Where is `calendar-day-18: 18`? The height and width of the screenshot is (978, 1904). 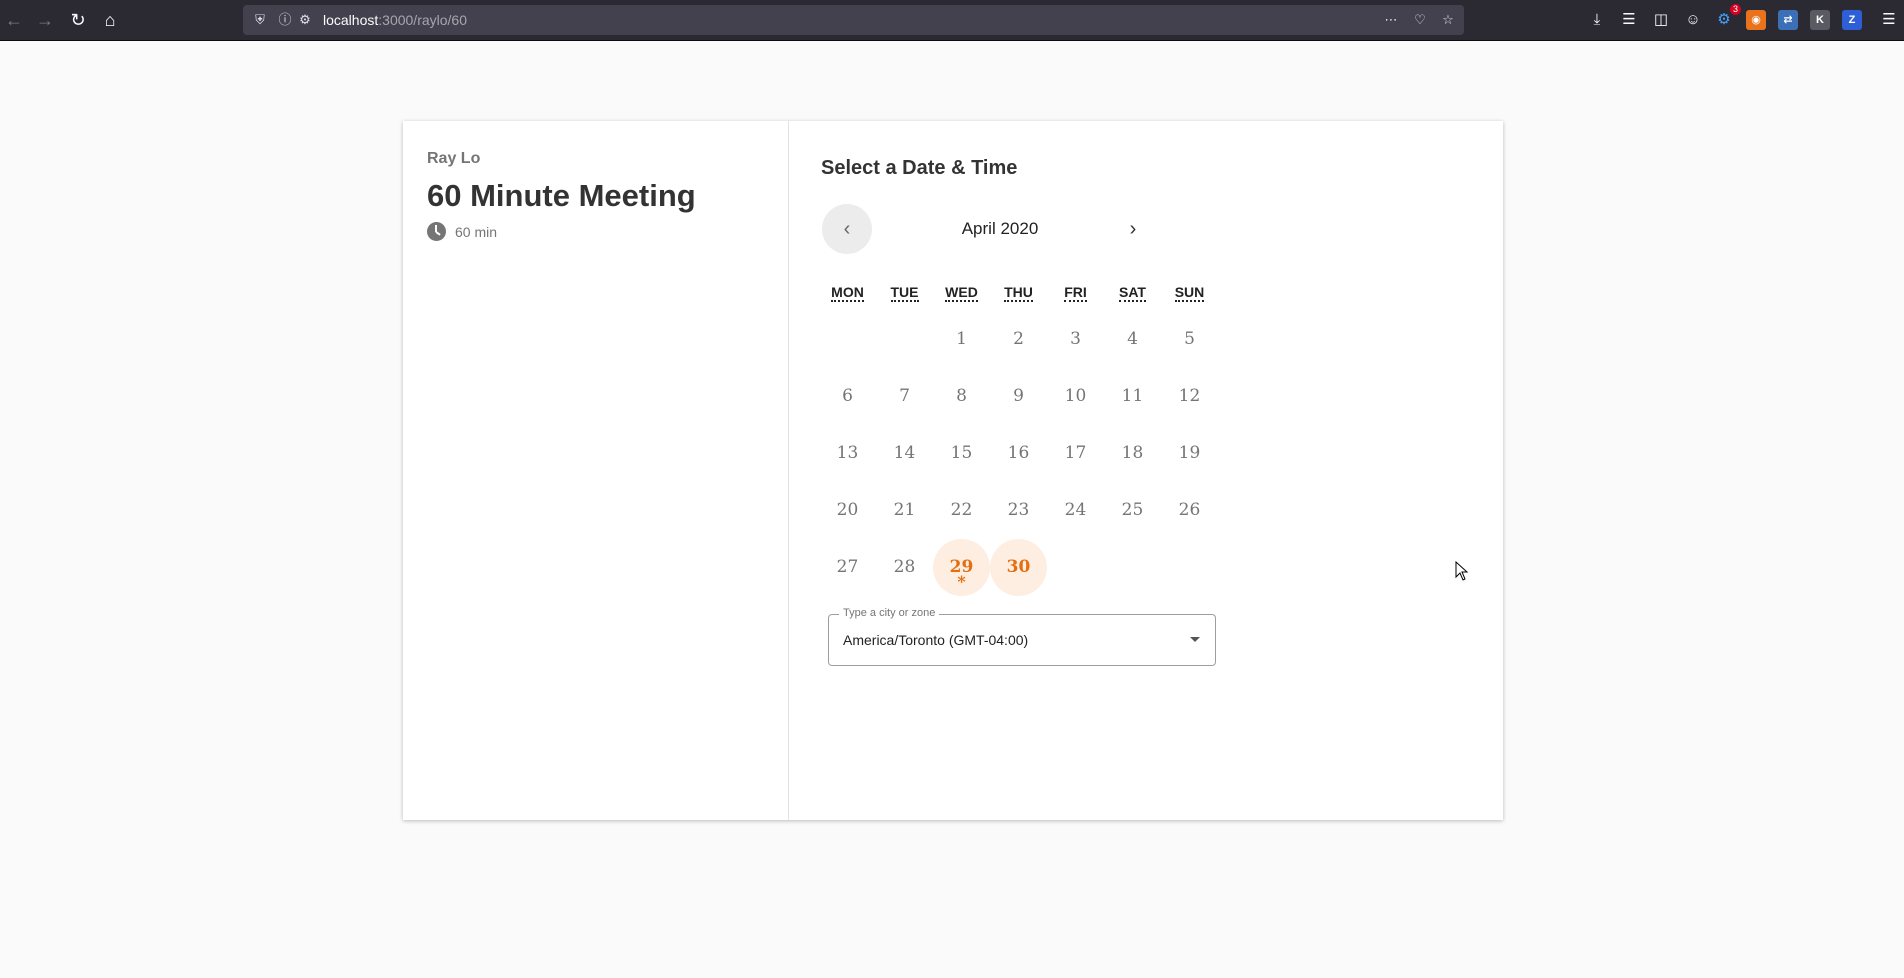
calendar-day-18: 18 is located at coordinates (1132, 453).